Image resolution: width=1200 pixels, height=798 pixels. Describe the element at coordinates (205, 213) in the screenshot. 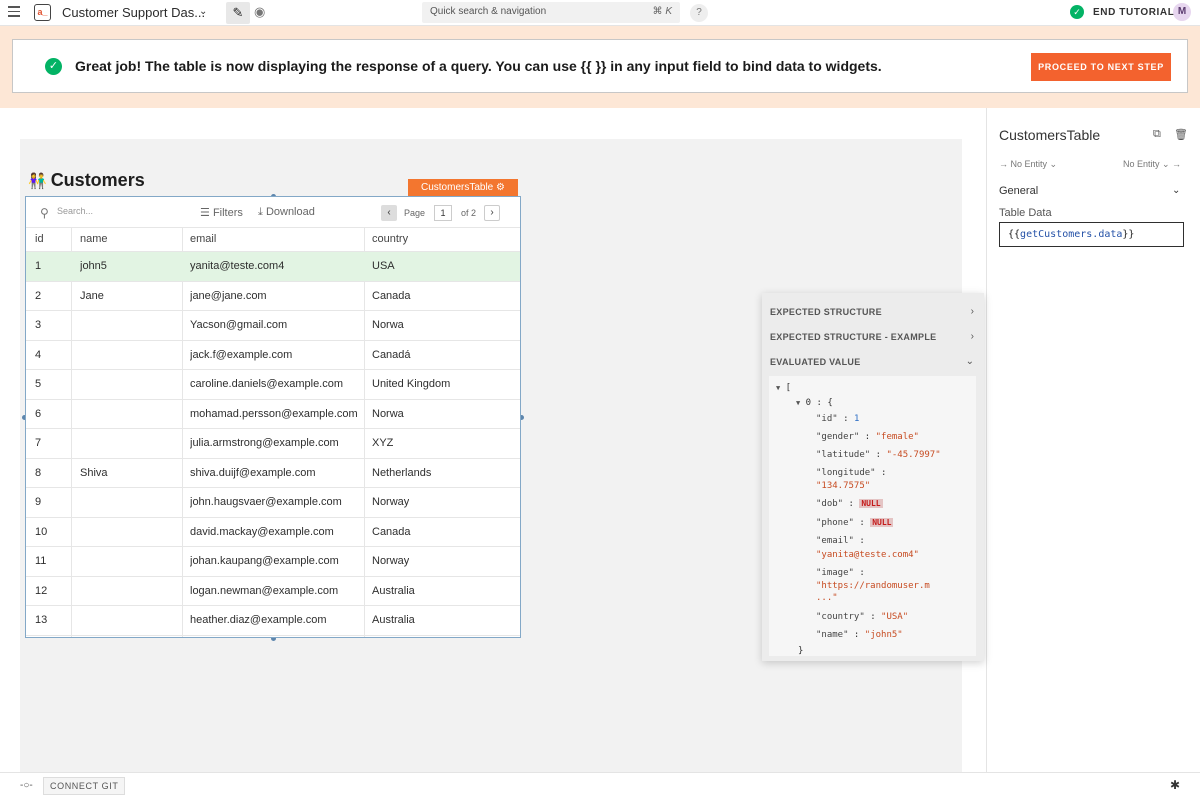

I see `filter-icon: ☰` at that location.